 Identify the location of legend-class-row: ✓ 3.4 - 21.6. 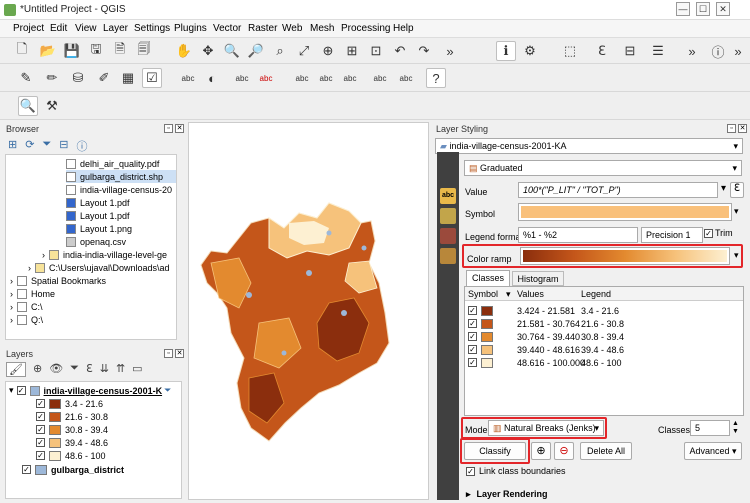
(69, 403).